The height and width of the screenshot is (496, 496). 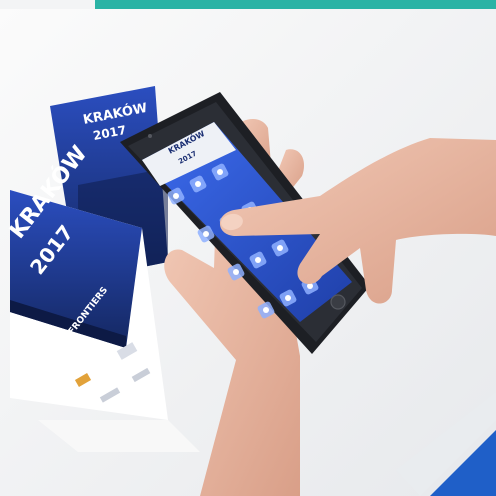 I want to click on document-icon-glyph, so click(x=280, y=248).